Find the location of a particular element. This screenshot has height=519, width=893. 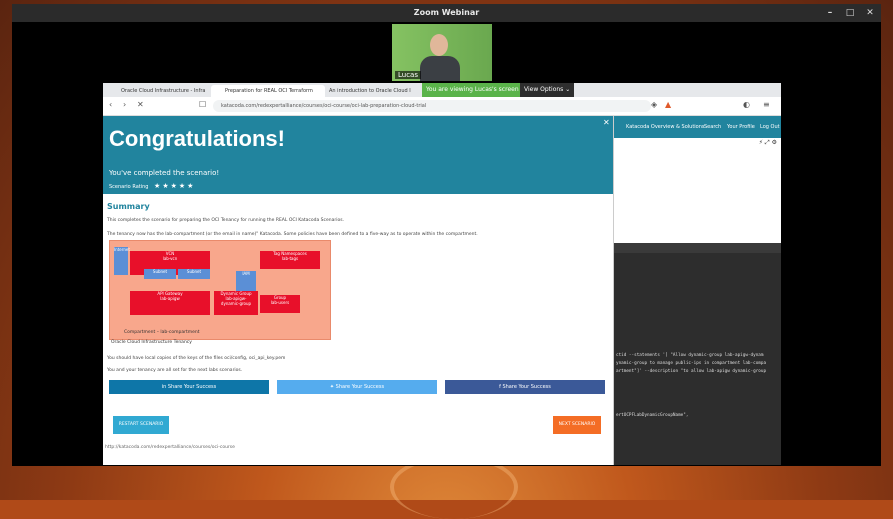

diagram-box-apigw: API Gateway lab-apigw is located at coordinates (170, 303).